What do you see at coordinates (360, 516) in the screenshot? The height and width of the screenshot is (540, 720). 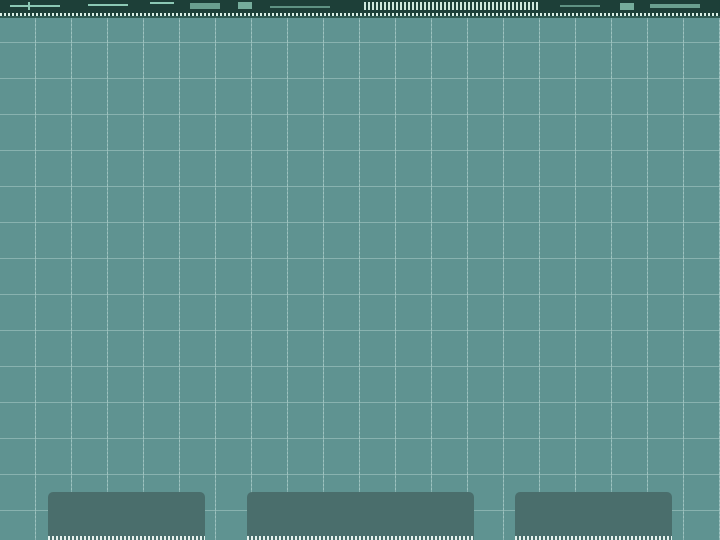 I see `bottom-panel-center` at bounding box center [360, 516].